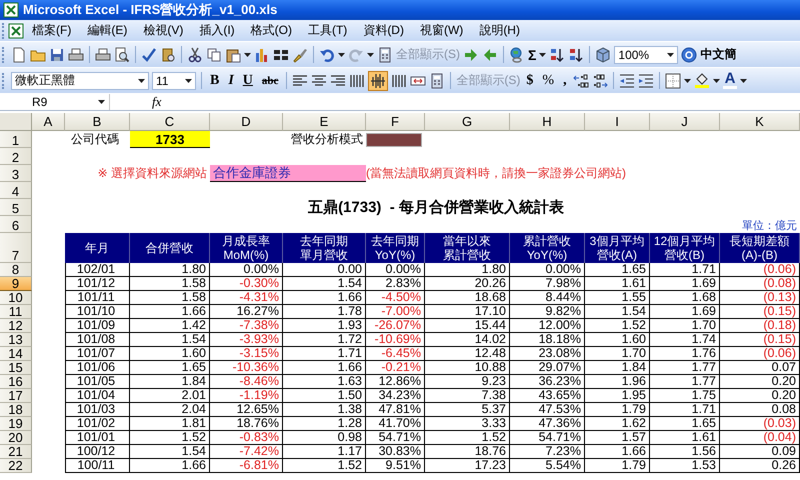  Describe the element at coordinates (16, 248) in the screenshot. I see `row-header: 7` at that location.